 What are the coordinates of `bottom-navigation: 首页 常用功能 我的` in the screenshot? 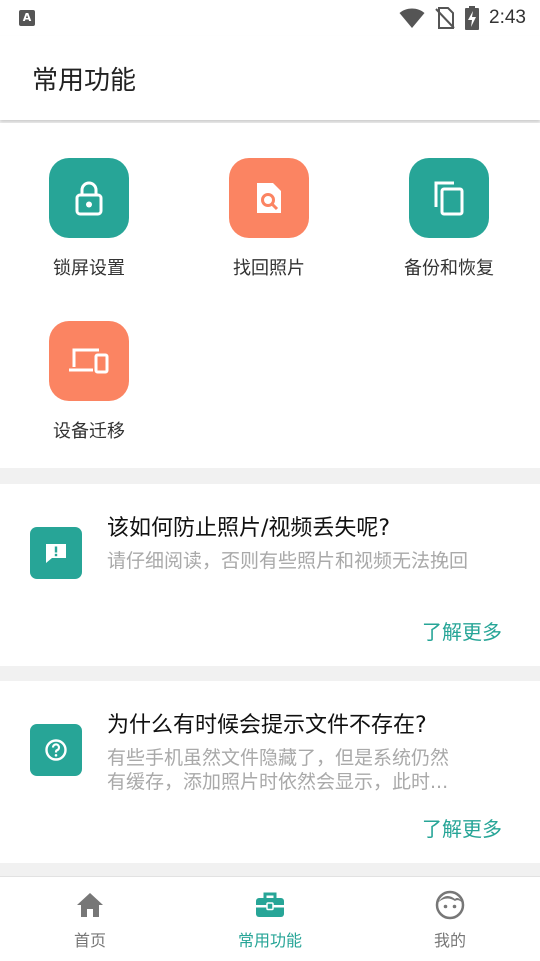 It's located at (270, 918).